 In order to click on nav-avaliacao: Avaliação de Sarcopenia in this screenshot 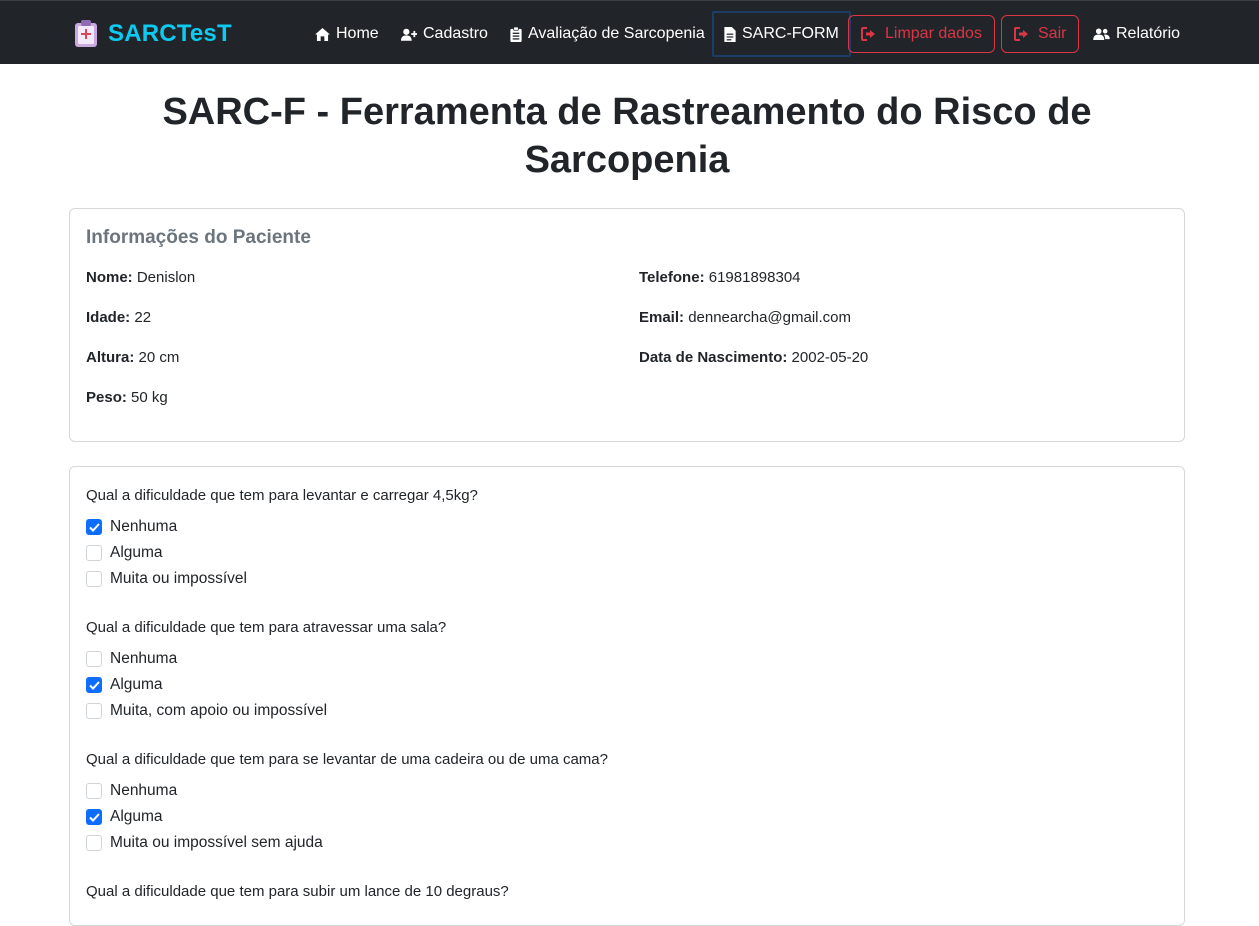, I will do `click(607, 34)`.